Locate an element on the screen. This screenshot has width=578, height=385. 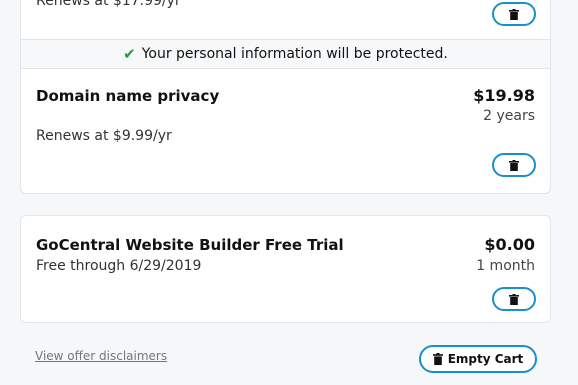
privacy-item-renews: Renews at $9.99/yr is located at coordinates (104, 136).